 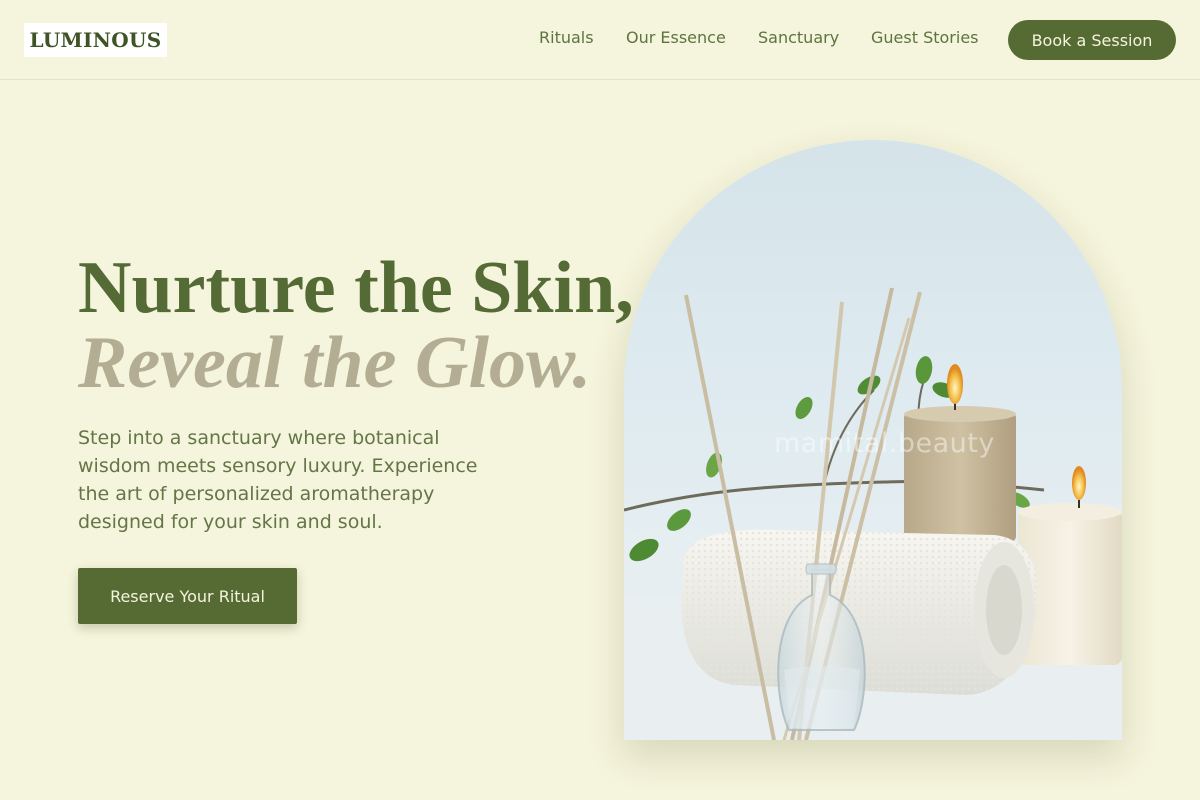 I want to click on hero-subline: Reveal the Glow., so click(x=335, y=363).